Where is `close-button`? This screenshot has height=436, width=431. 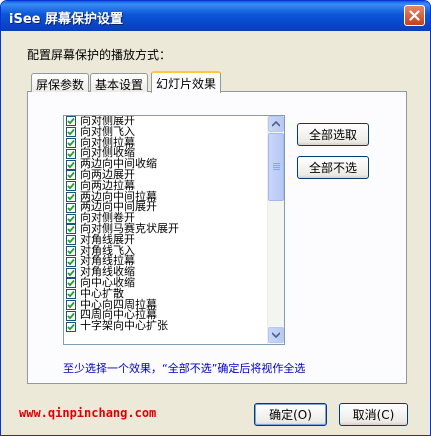
close-button is located at coordinates (414, 15).